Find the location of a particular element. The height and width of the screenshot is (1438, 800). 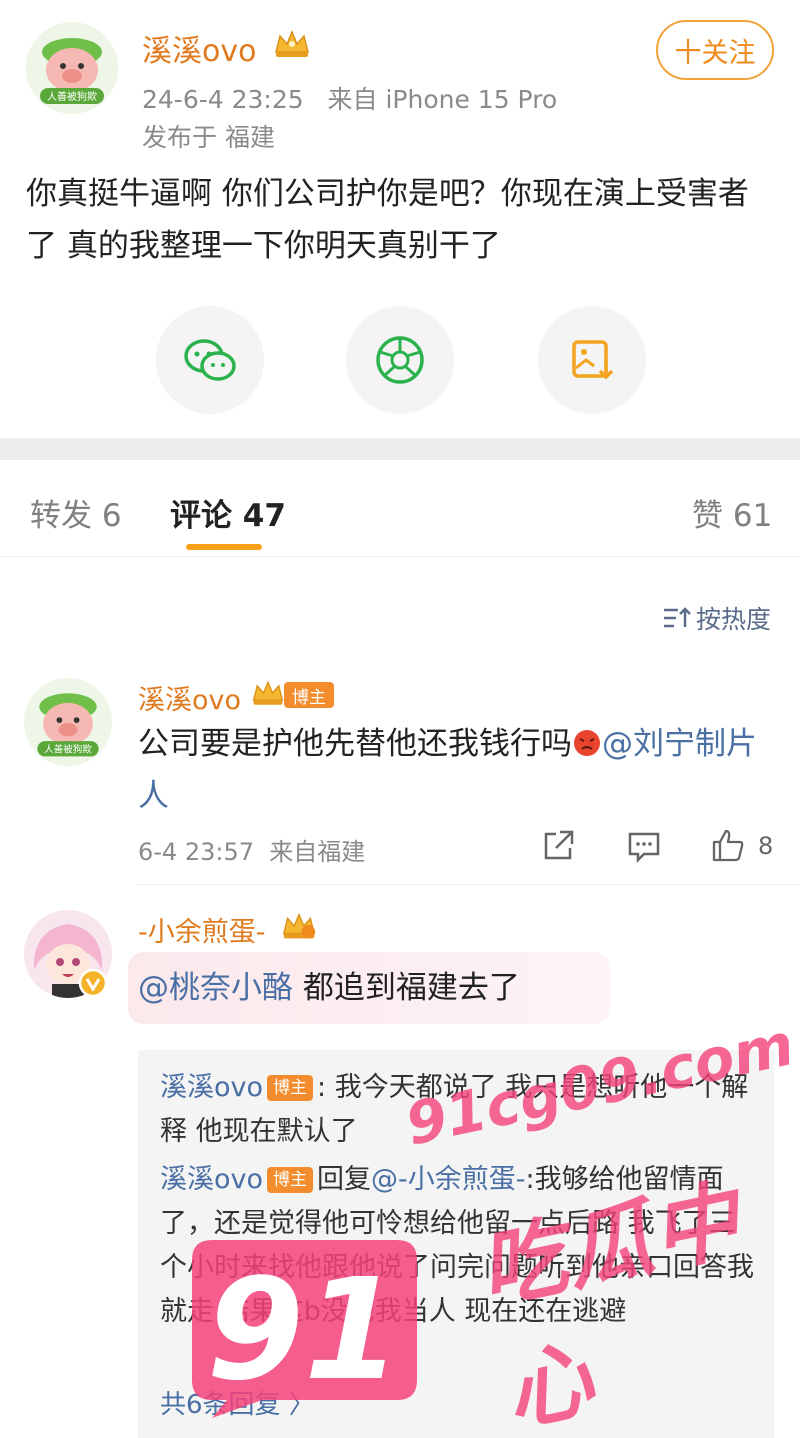

sort-label: 按热度 is located at coordinates (734, 619).